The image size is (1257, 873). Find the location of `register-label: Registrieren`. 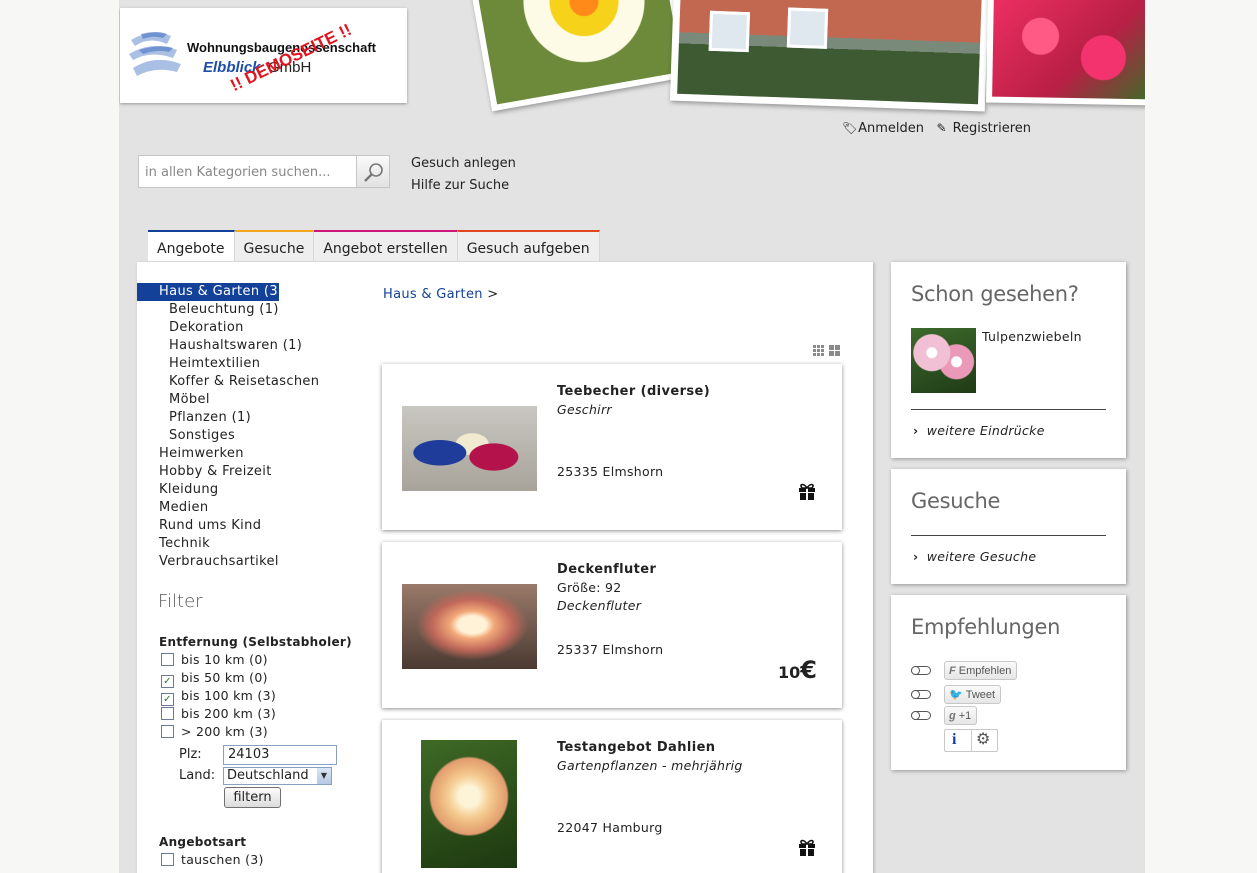

register-label: Registrieren is located at coordinates (992, 128).